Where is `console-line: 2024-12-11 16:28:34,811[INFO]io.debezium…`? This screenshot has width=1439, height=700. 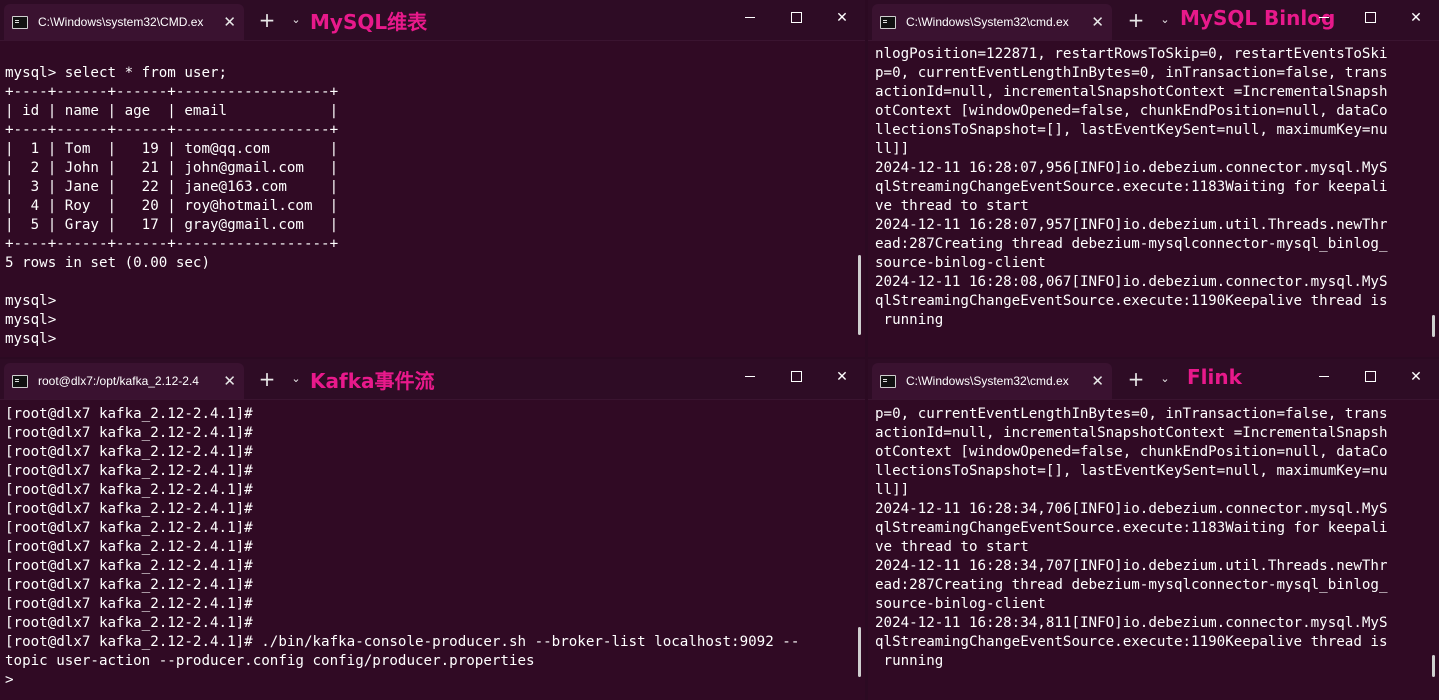
console-line: 2024-12-11 16:28:34,811[INFO]io.debezium… is located at coordinates (1131, 623).